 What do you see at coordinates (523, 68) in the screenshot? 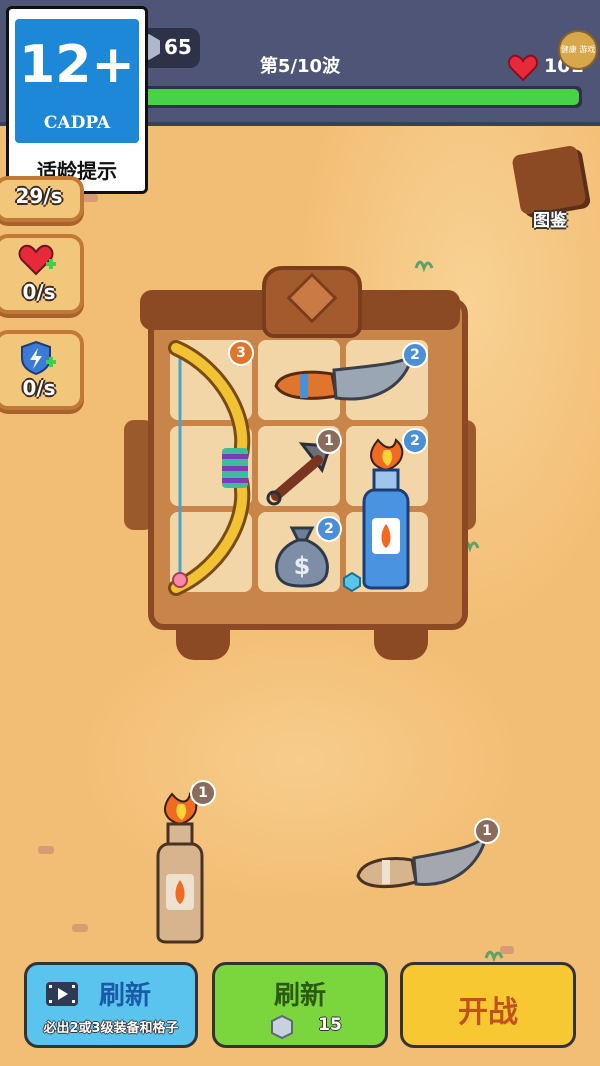
I see `heart-icon` at bounding box center [523, 68].